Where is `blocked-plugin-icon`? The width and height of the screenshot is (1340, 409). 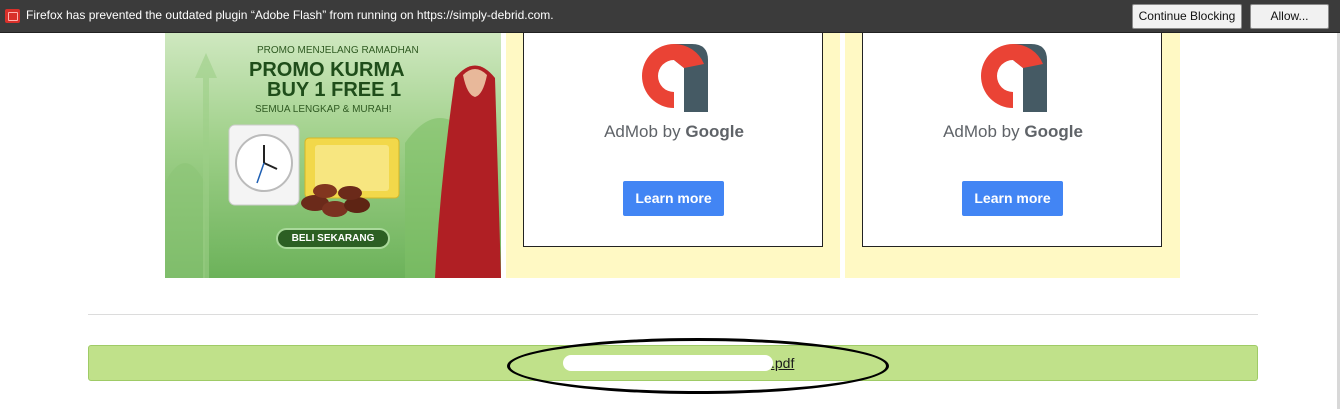
blocked-plugin-icon is located at coordinates (12, 16).